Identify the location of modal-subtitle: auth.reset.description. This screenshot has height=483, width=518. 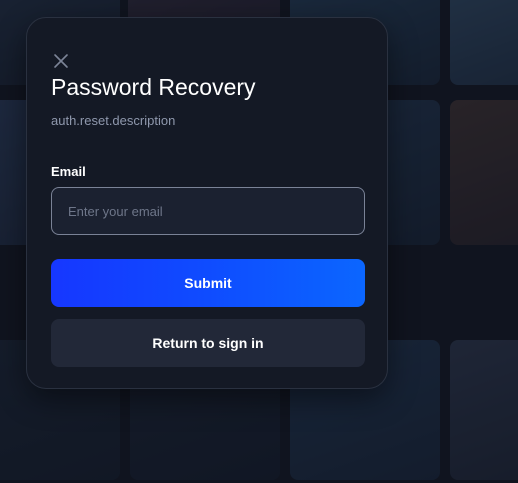
(113, 120).